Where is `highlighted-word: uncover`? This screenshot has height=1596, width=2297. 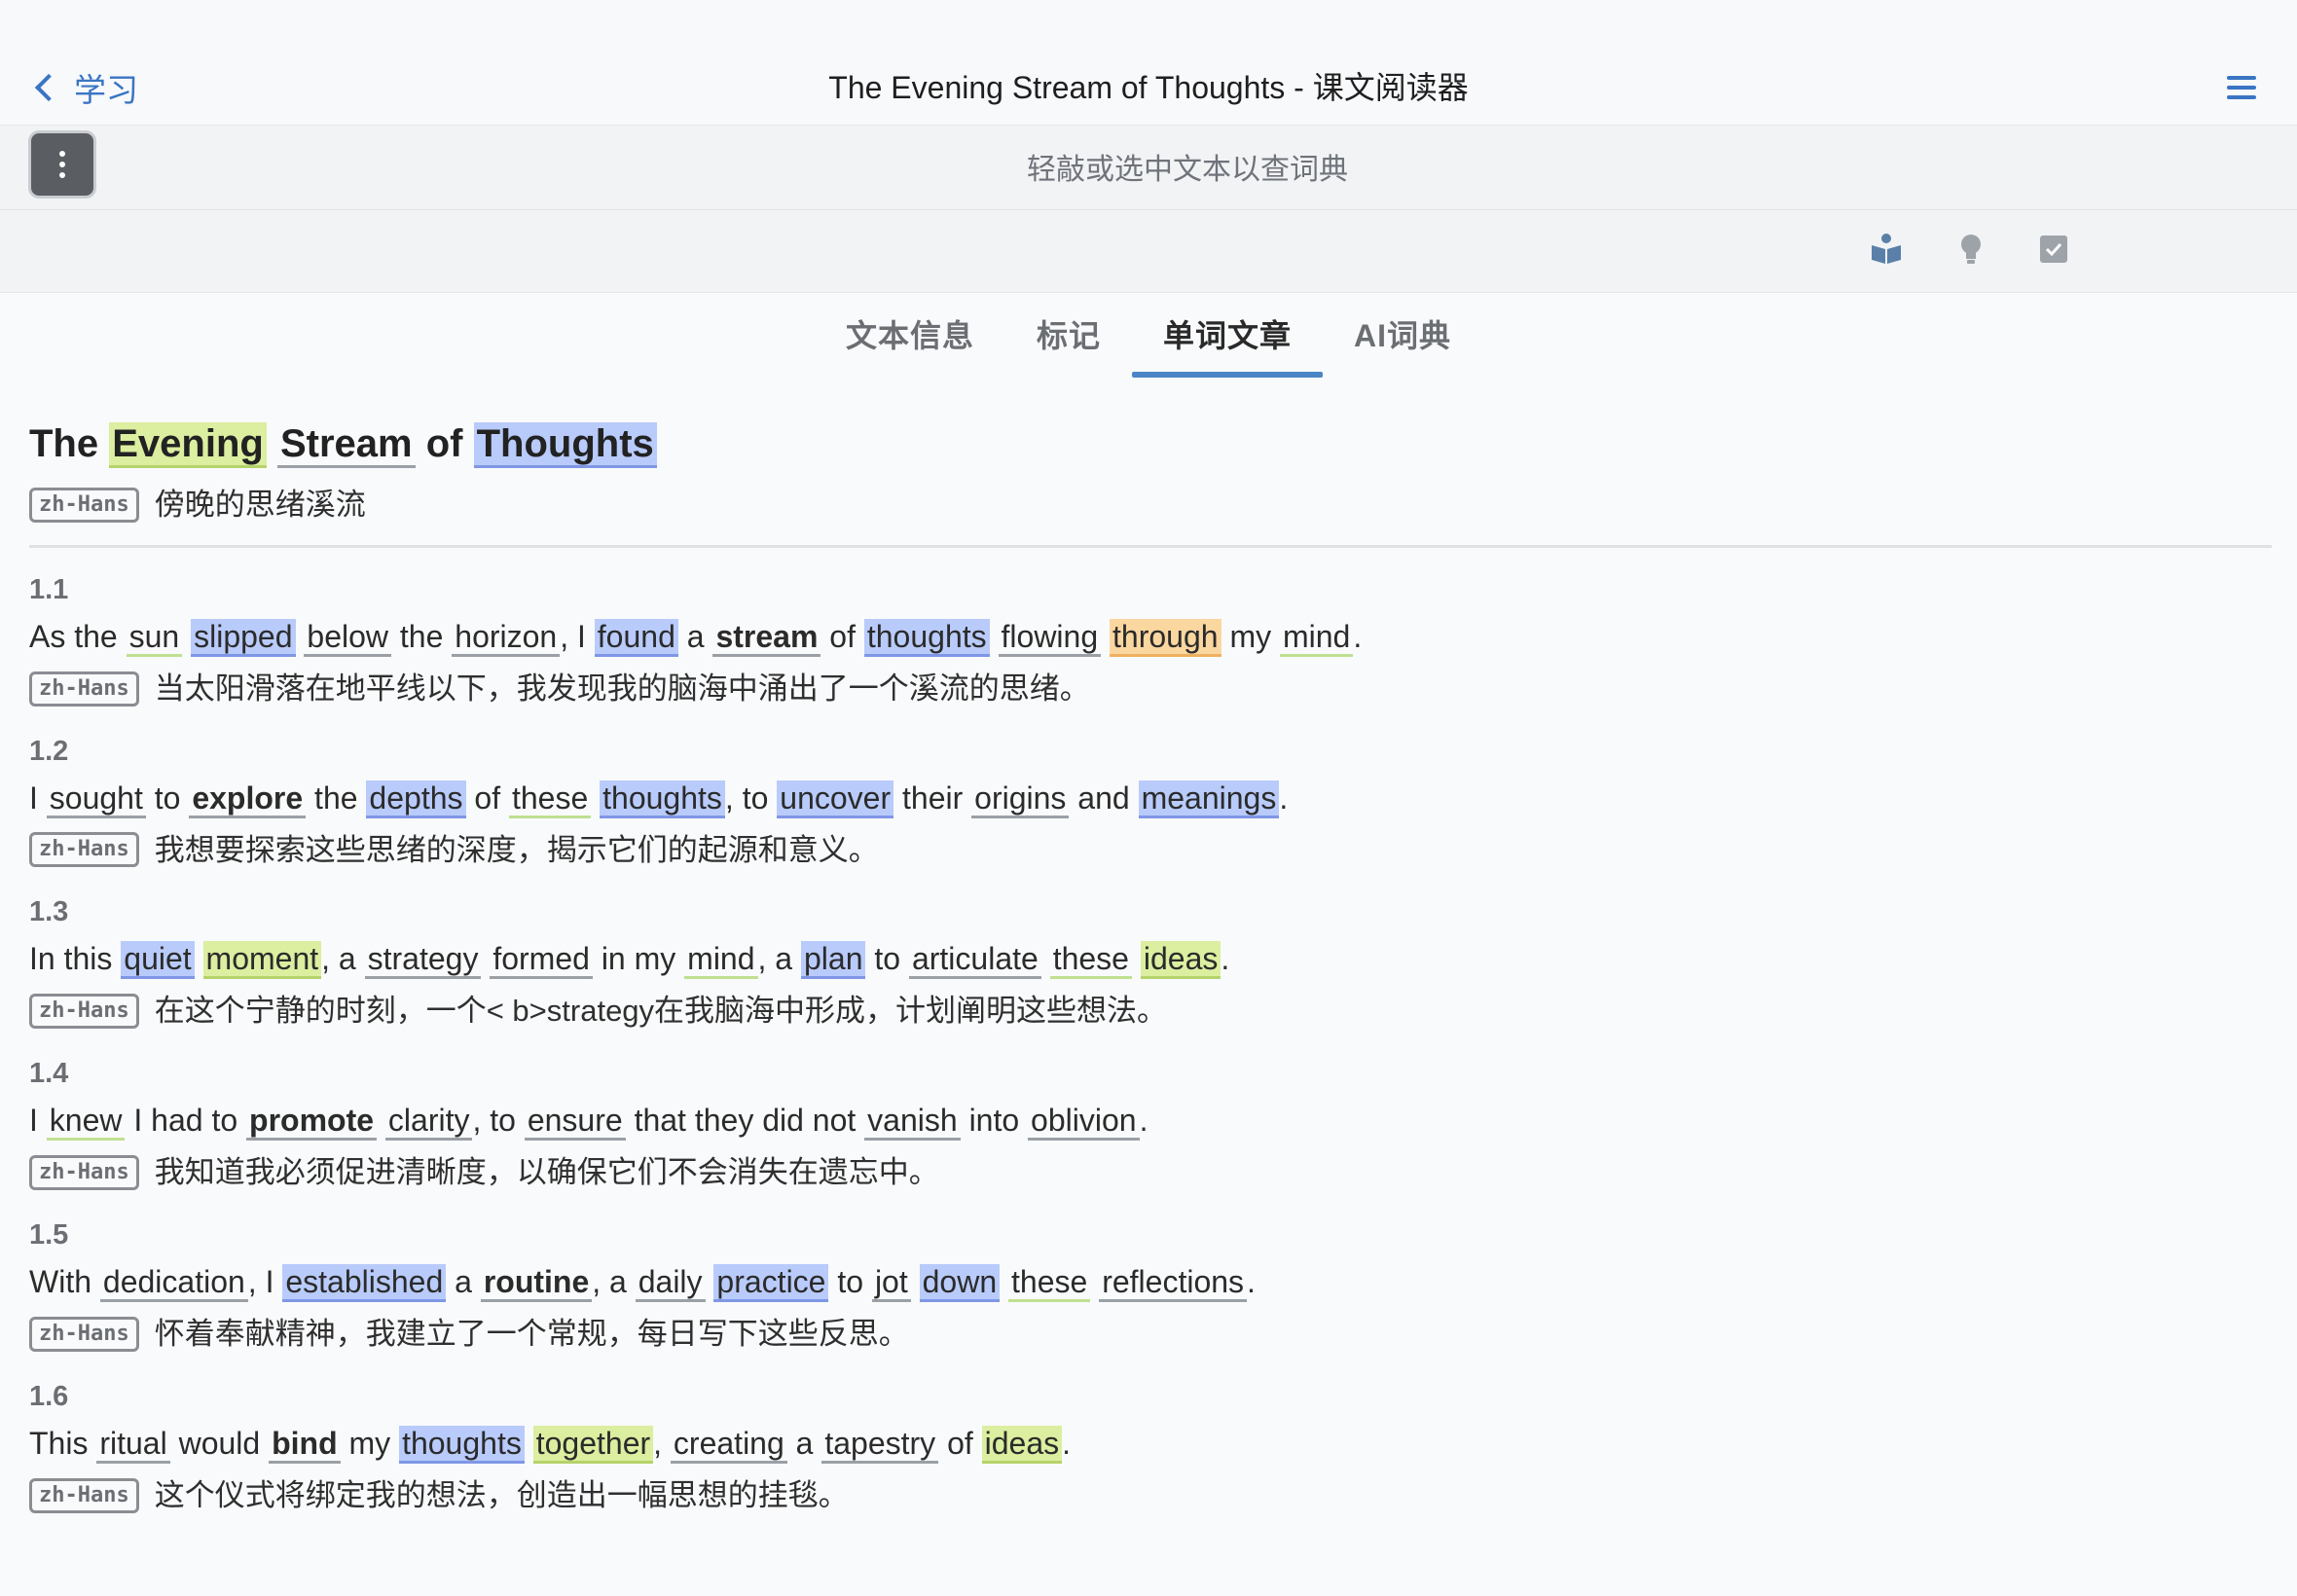
highlighted-word: uncover is located at coordinates (835, 799).